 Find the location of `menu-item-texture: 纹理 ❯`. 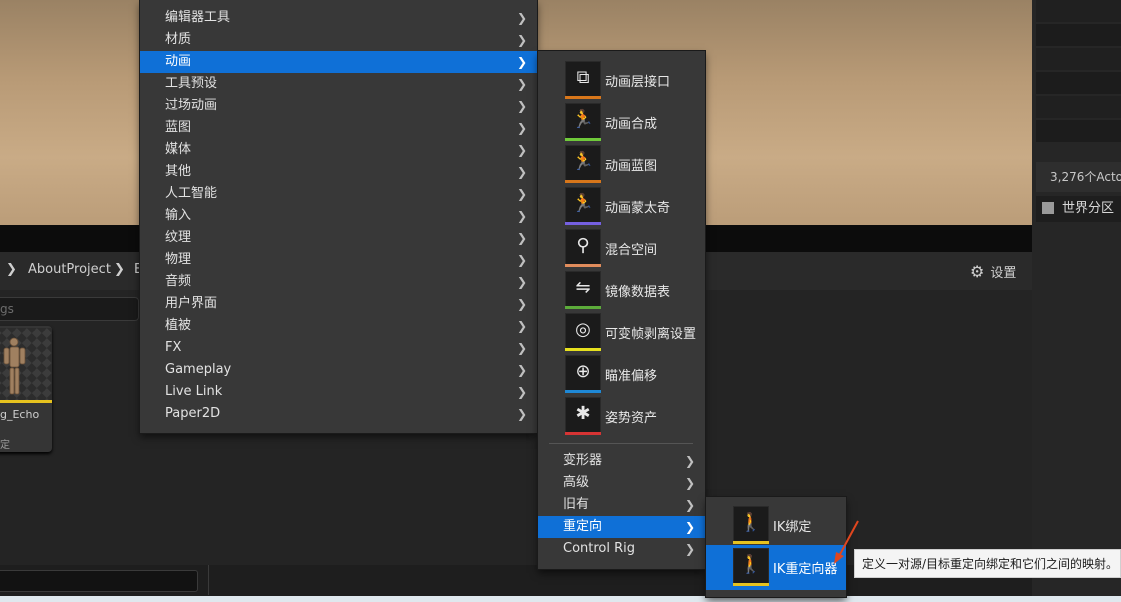

menu-item-texture: 纹理 ❯ is located at coordinates (338, 238).